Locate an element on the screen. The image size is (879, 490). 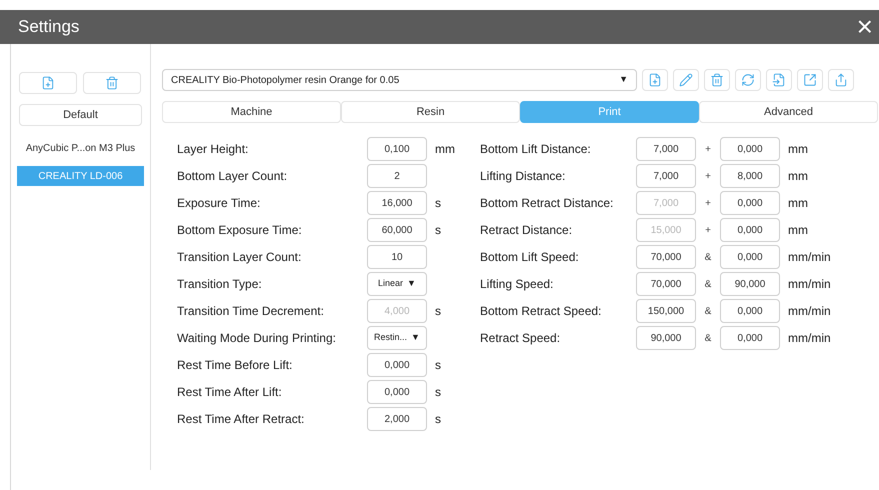
field-label: Bottom Retract Distance: is located at coordinates (547, 203).